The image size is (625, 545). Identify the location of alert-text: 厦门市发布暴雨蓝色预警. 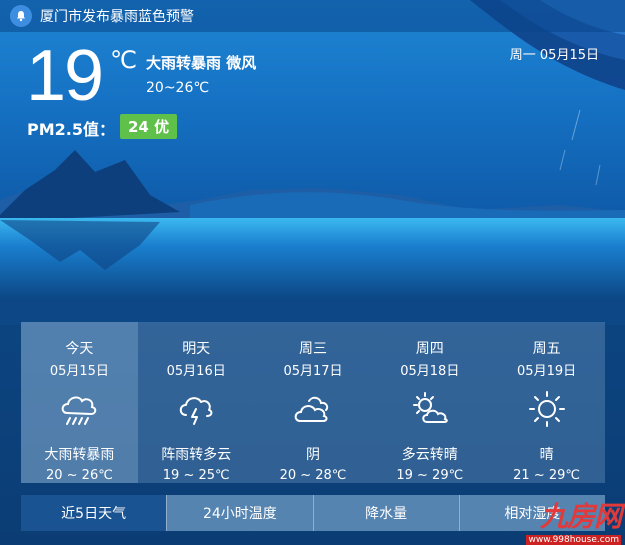
(117, 17).